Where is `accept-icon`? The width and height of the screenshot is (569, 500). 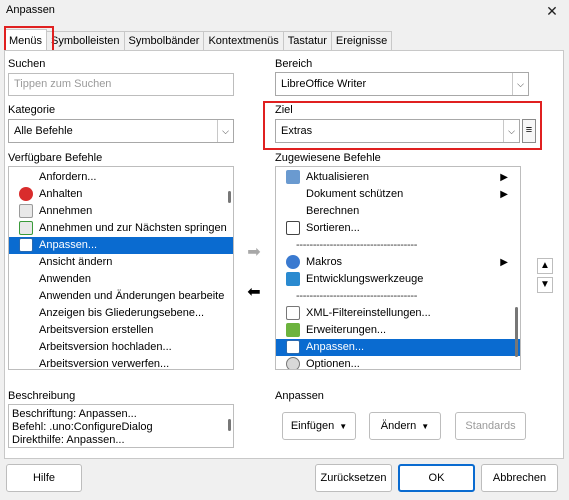
accept-icon is located at coordinates (26, 211).